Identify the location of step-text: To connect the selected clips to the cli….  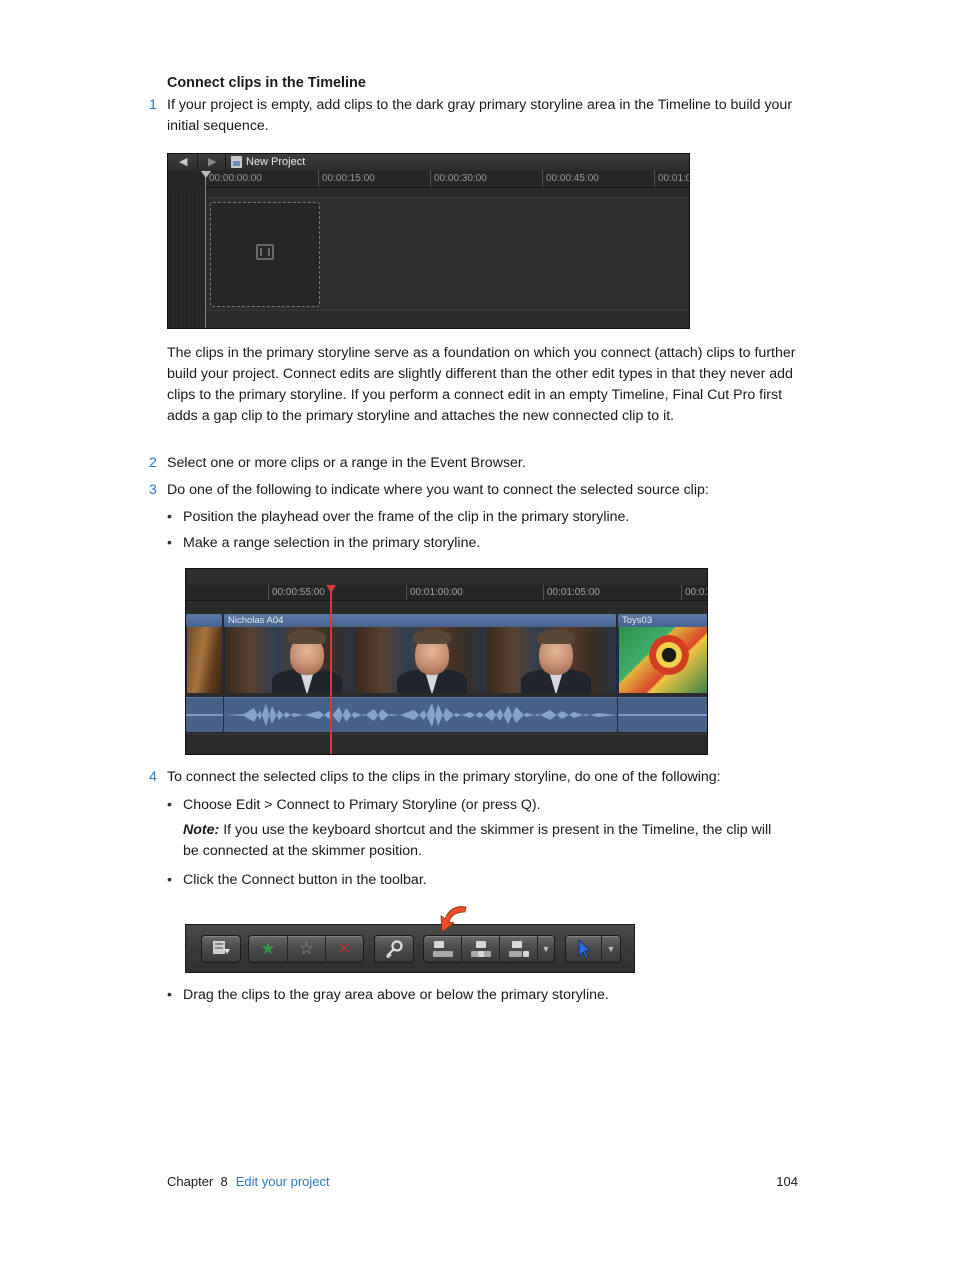
(444, 777).